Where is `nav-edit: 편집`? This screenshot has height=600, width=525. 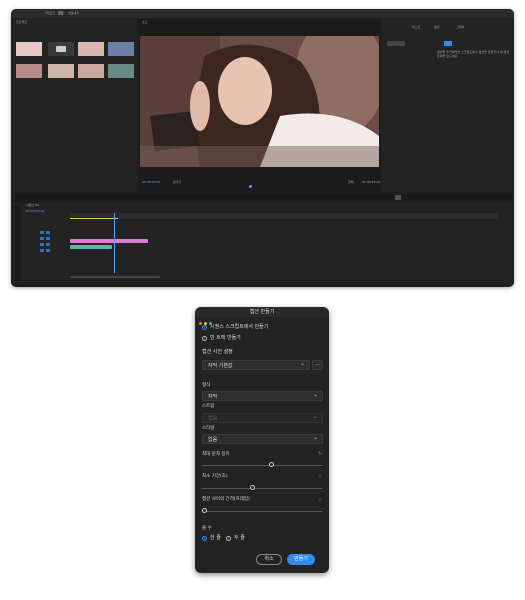
nav-edit: 편집 is located at coordinates (61, 13).